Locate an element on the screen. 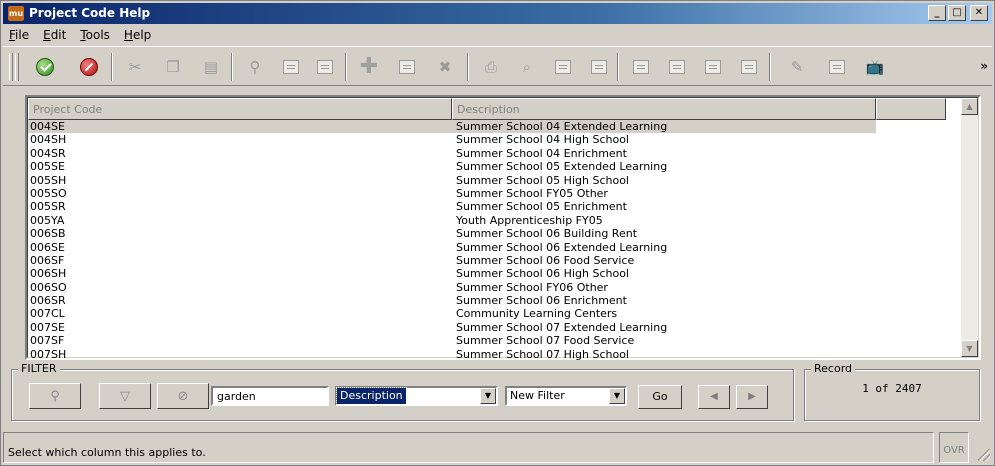 Image resolution: width=995 pixels, height=466 pixels. table-row: 007SE Summer School 07 Extended Learning is located at coordinates (452, 327).